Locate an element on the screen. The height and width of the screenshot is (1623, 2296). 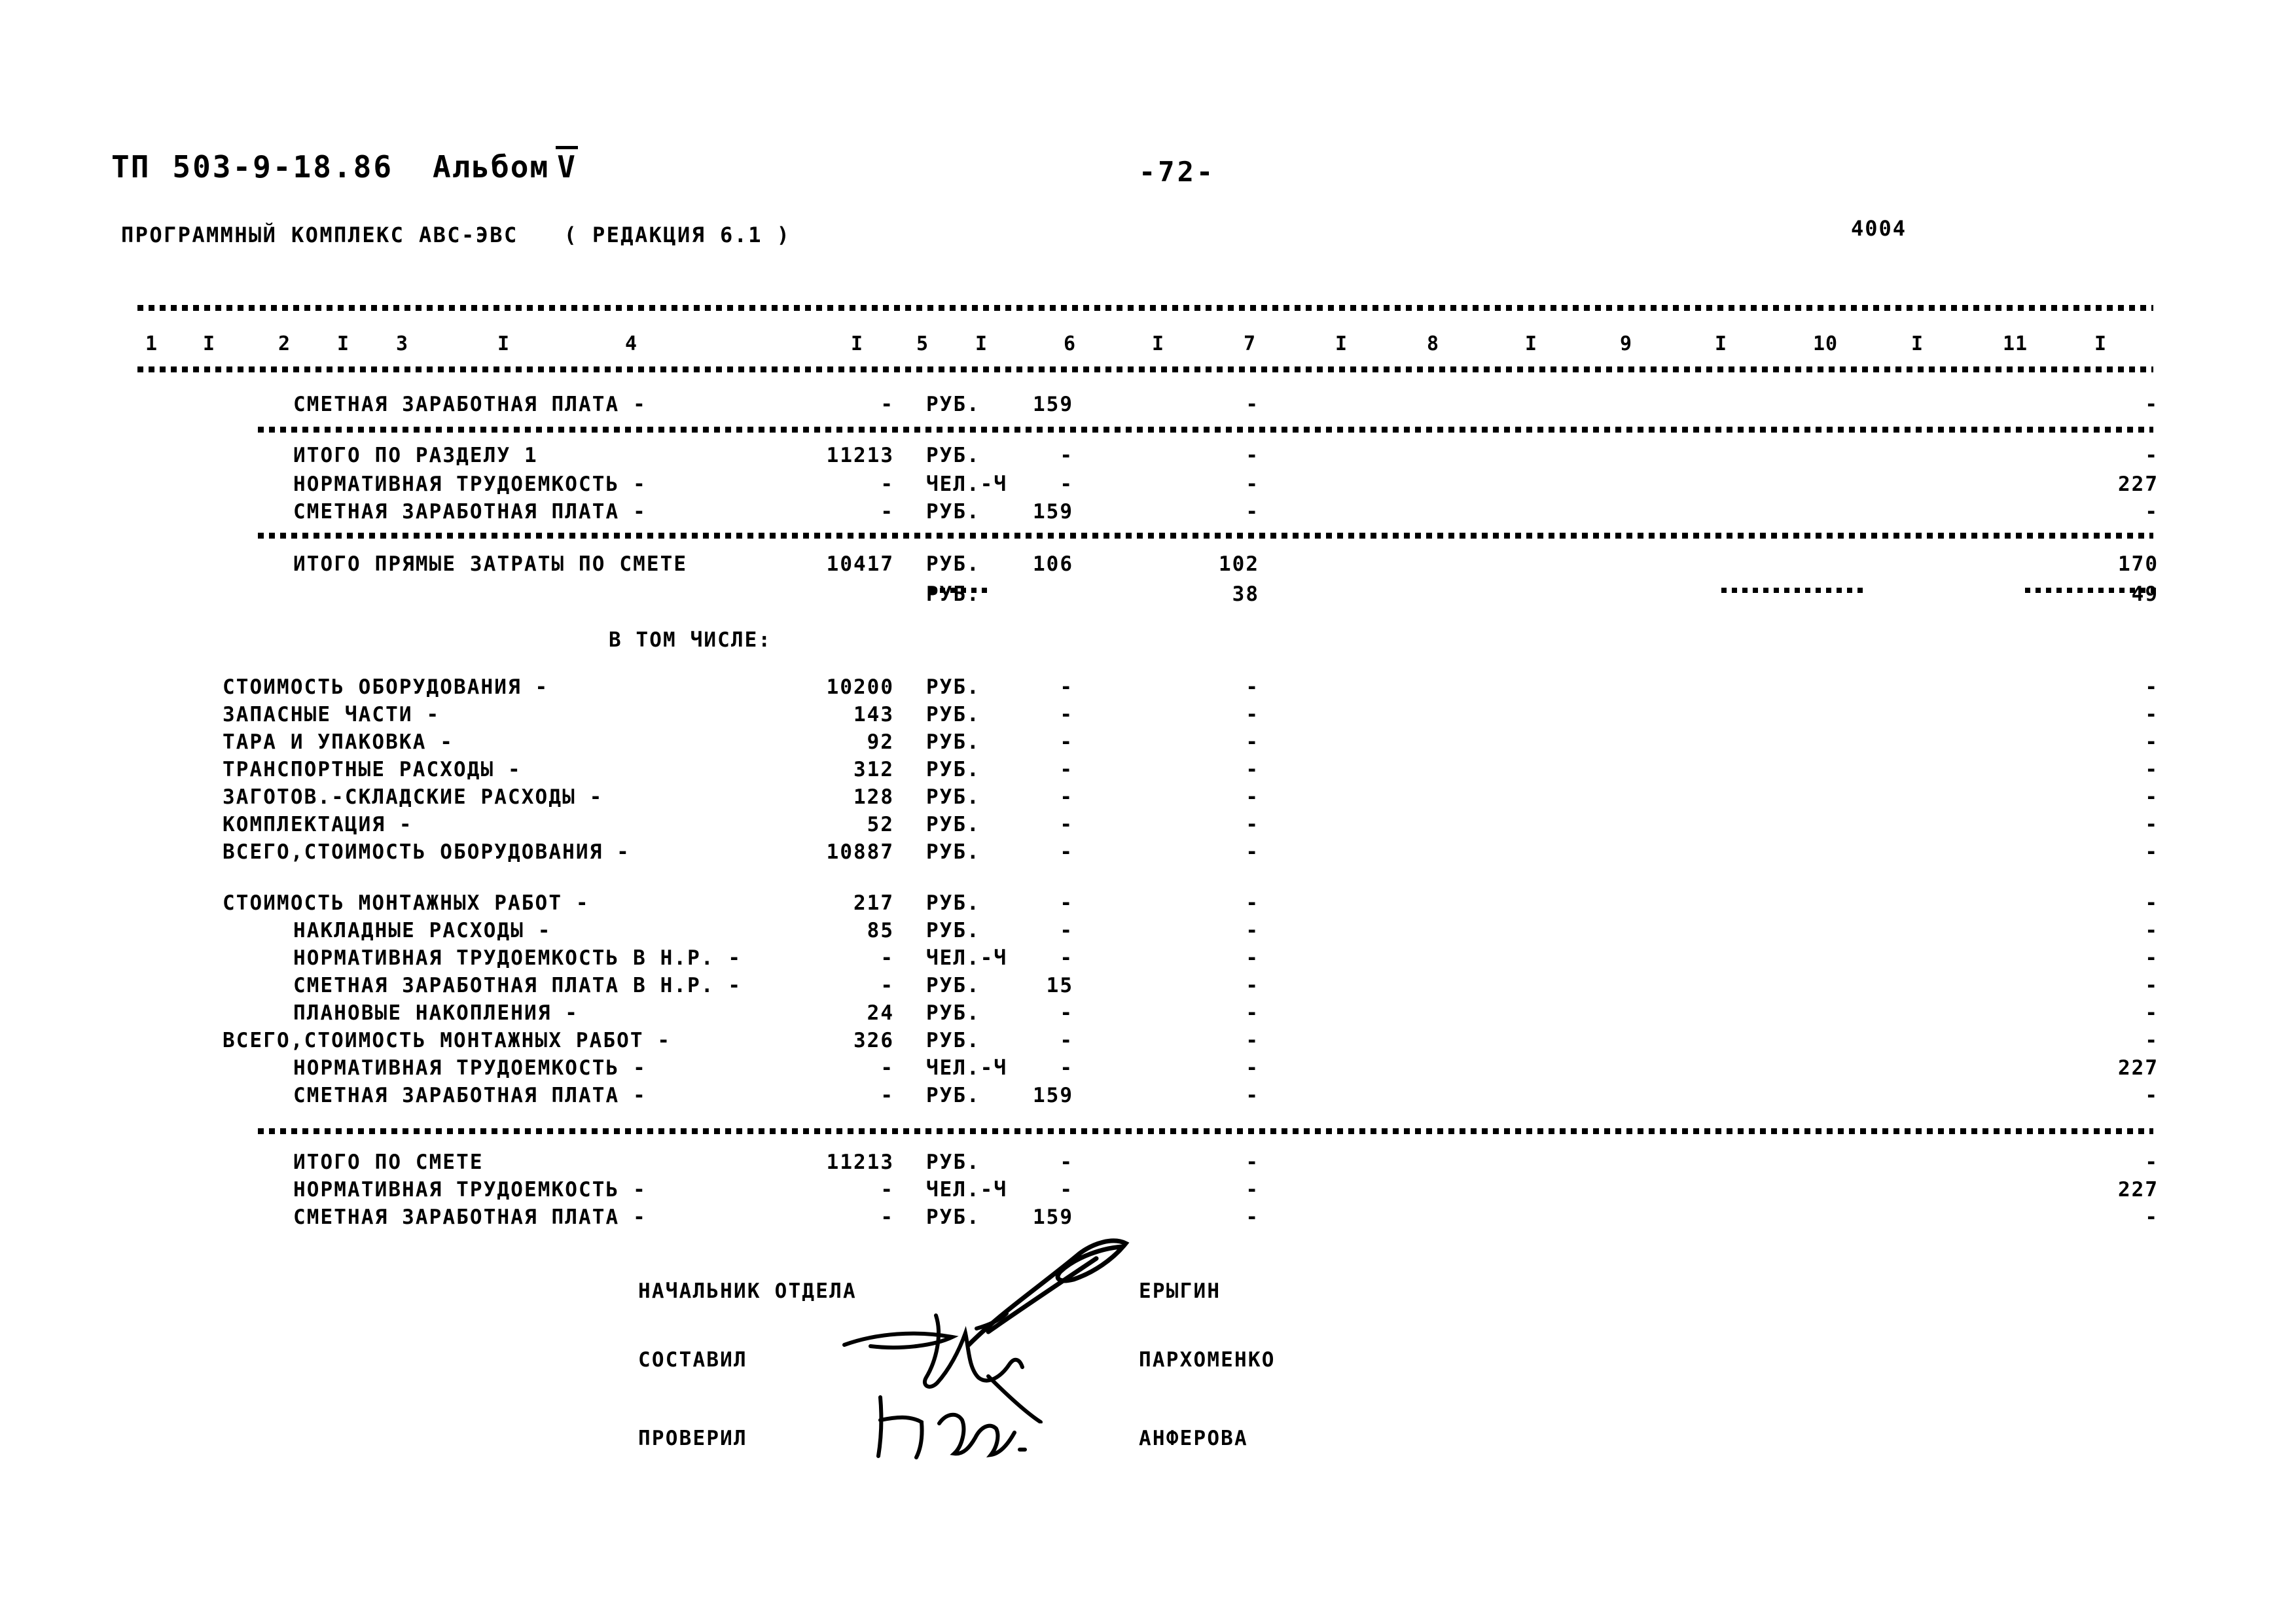
row-value-c11: 170 is located at coordinates (2138, 564).